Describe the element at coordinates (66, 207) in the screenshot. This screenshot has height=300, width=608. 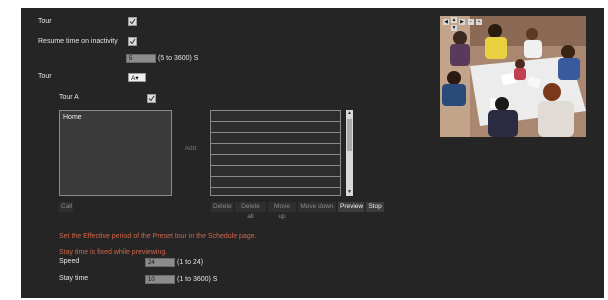
I see `call-button: Call` at that location.